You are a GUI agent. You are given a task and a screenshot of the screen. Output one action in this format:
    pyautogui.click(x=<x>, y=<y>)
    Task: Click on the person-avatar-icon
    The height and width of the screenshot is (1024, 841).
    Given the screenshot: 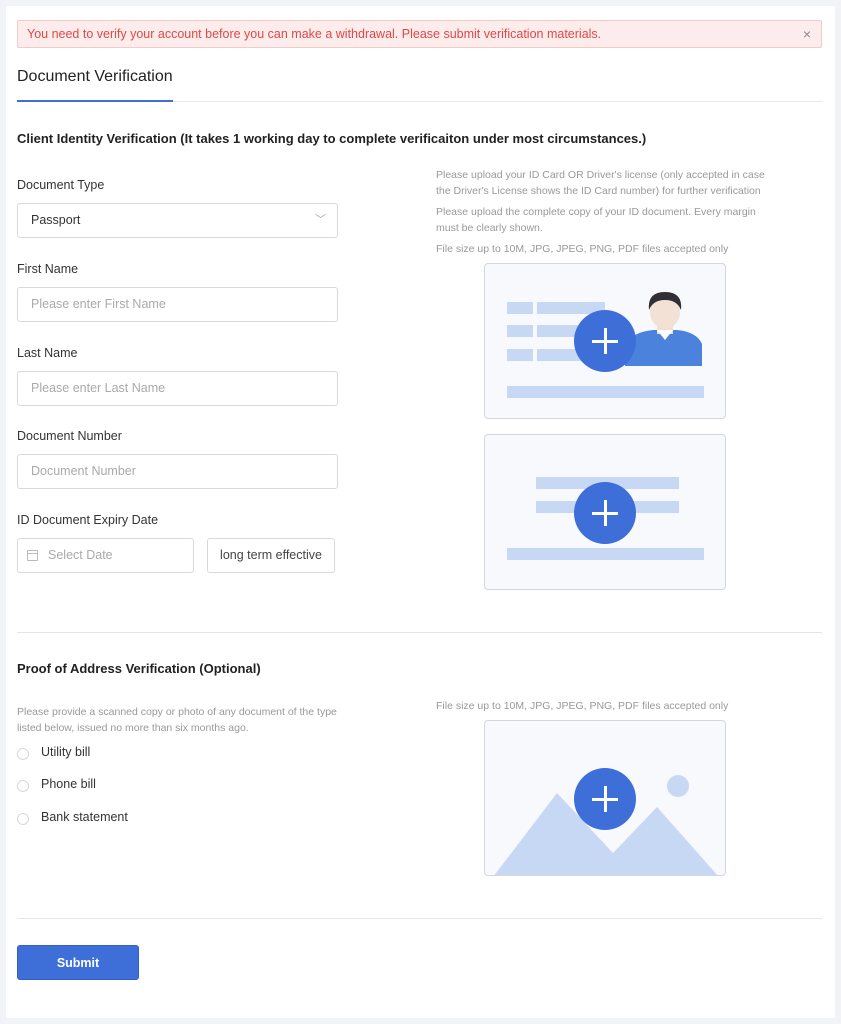 What is the action you would take?
    pyautogui.click(x=663, y=329)
    